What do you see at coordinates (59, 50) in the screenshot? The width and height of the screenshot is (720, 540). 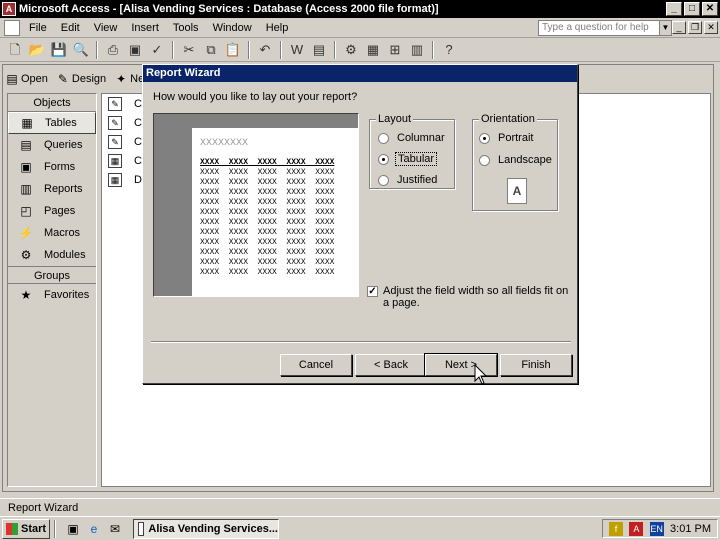 I see `save-icon: 💾` at bounding box center [59, 50].